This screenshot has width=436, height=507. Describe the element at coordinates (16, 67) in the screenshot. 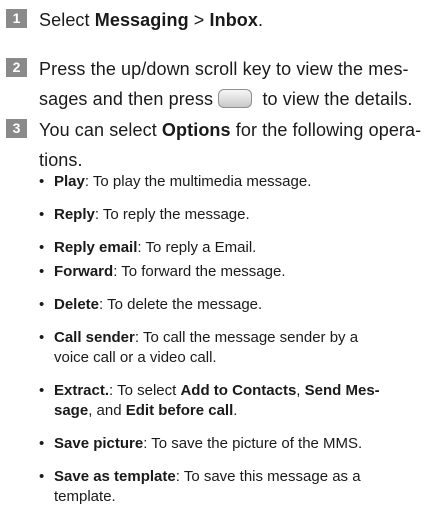

I see `step-number: 2` at that location.